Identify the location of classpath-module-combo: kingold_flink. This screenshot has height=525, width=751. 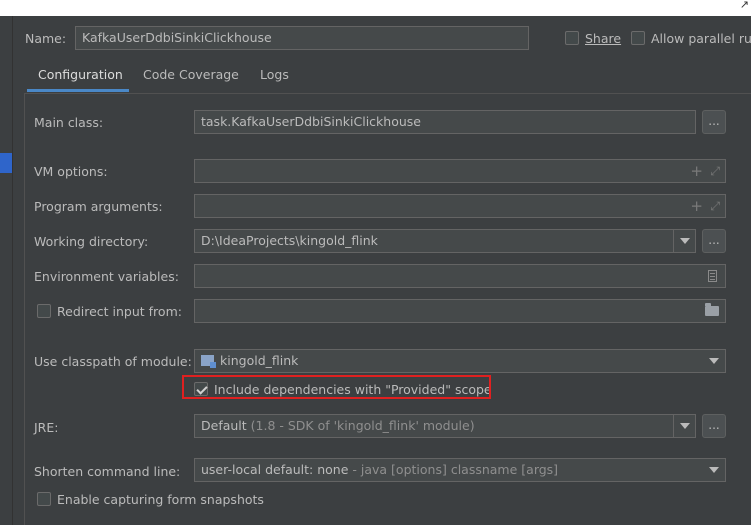
(460, 361).